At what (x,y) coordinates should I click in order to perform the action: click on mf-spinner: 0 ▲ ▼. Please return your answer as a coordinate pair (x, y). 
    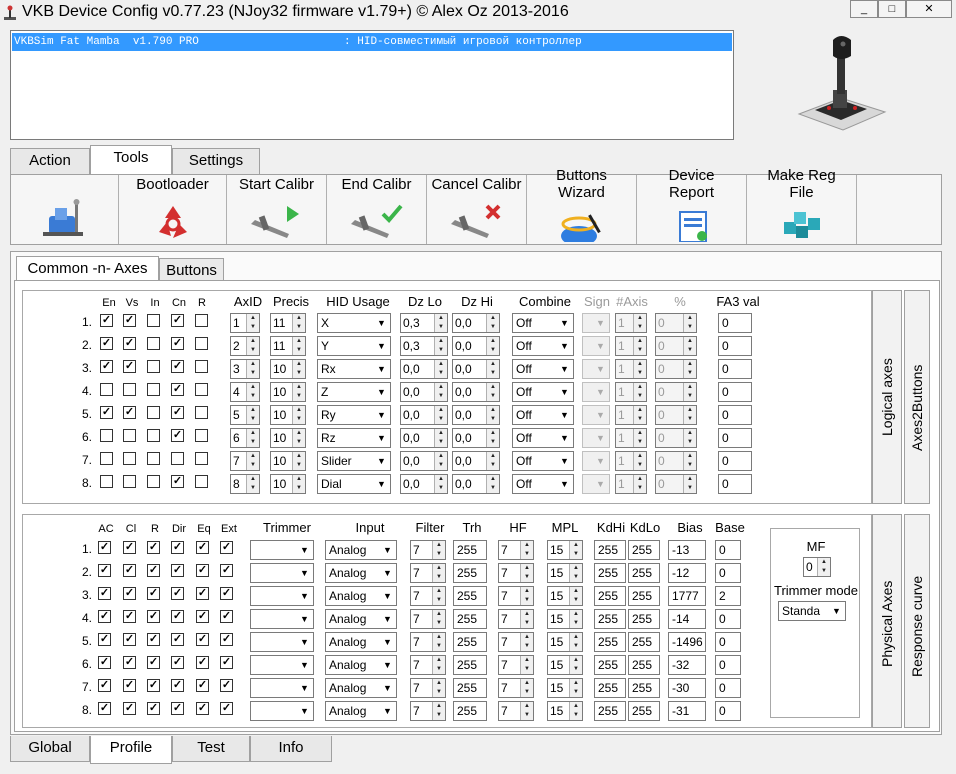
    Looking at the image, I should click on (817, 567).